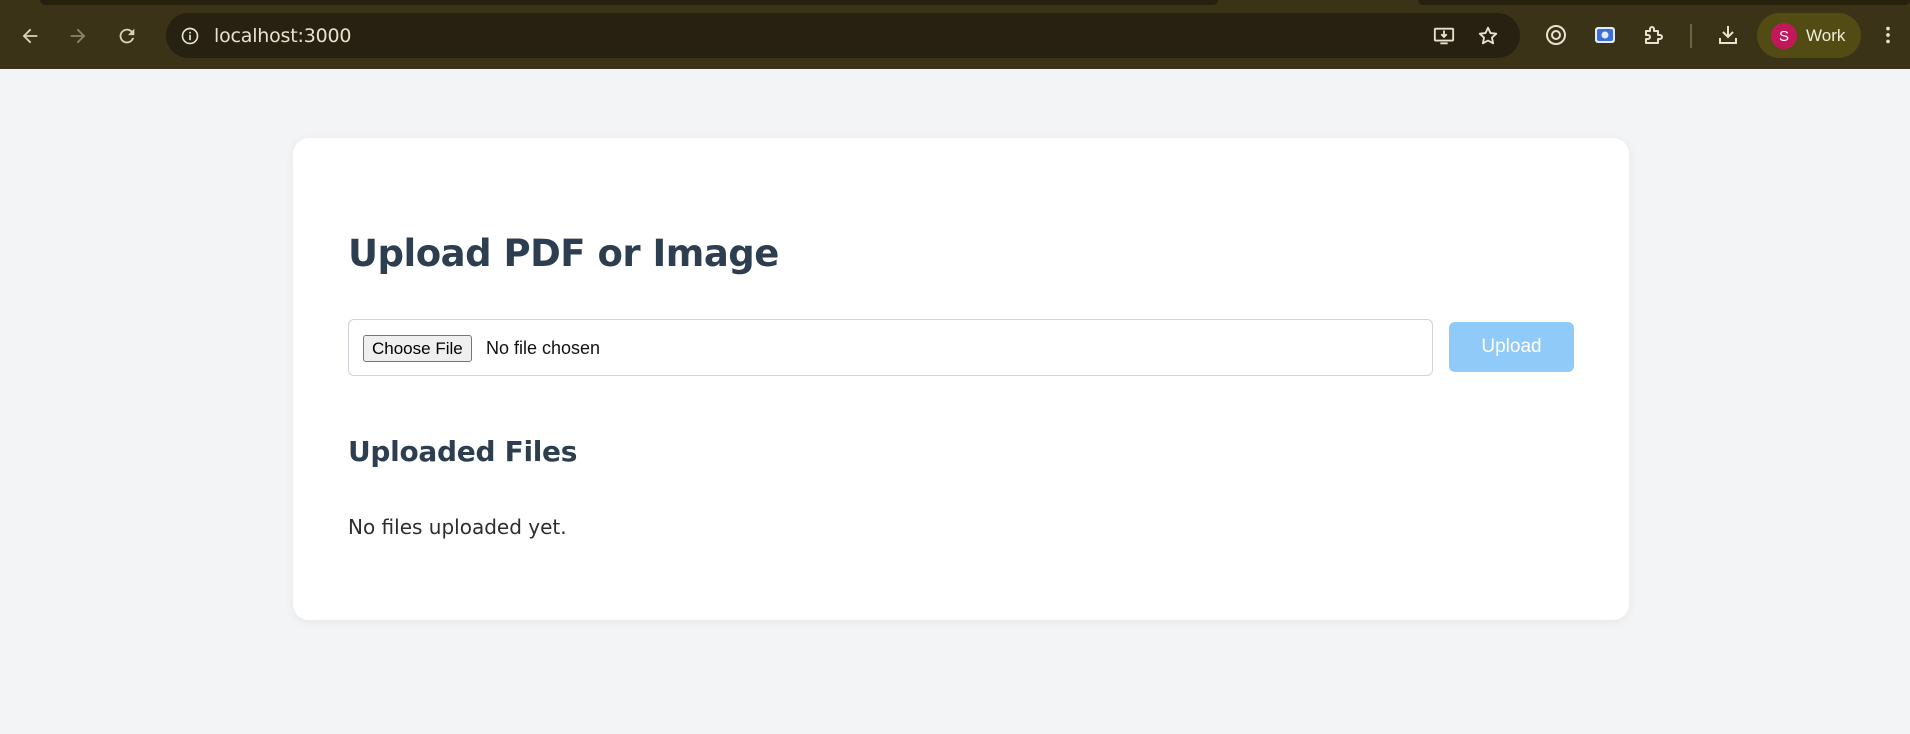 This screenshot has width=1910, height=734. Describe the element at coordinates (563, 253) in the screenshot. I see `page-title: Upload PDF or Image` at that location.